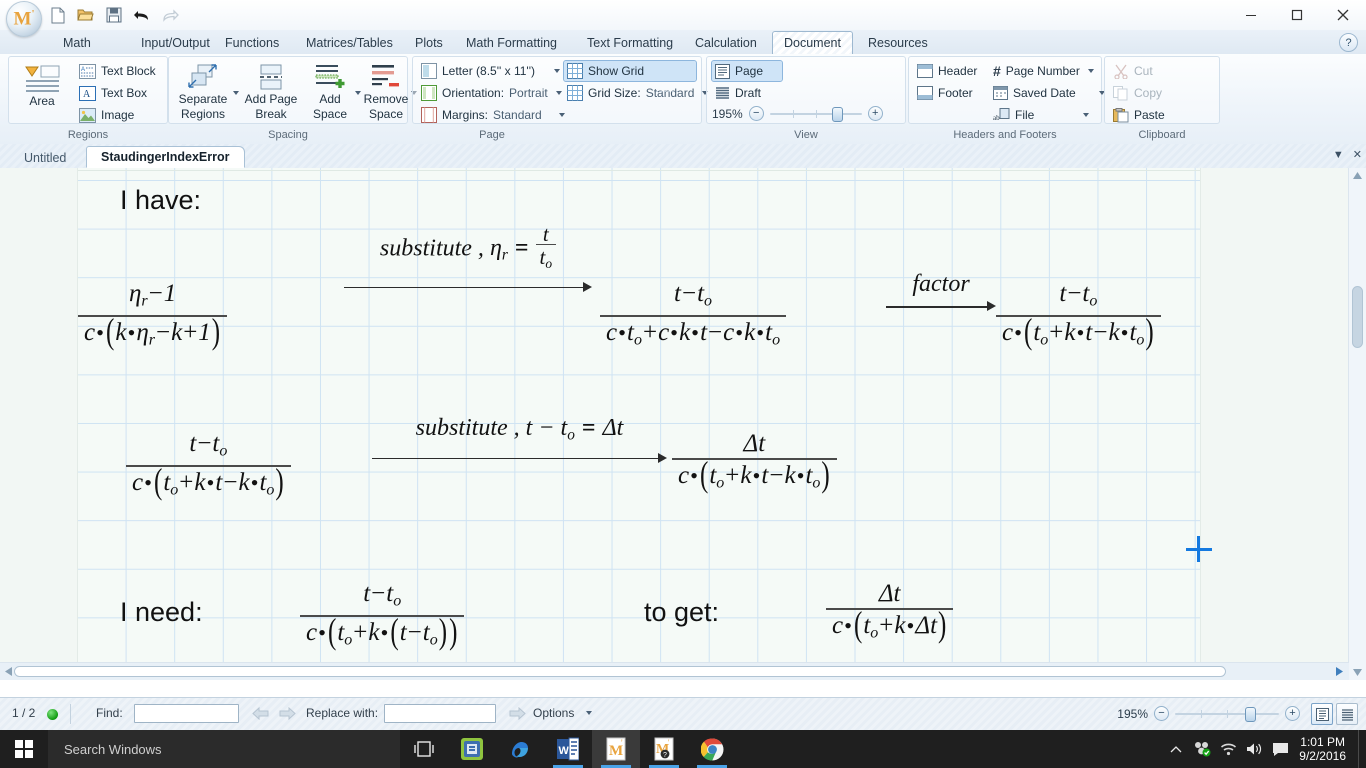 This screenshot has width=1366, height=768. What do you see at coordinates (24, 19) in the screenshot?
I see `mathcad-logo: M'` at bounding box center [24, 19].